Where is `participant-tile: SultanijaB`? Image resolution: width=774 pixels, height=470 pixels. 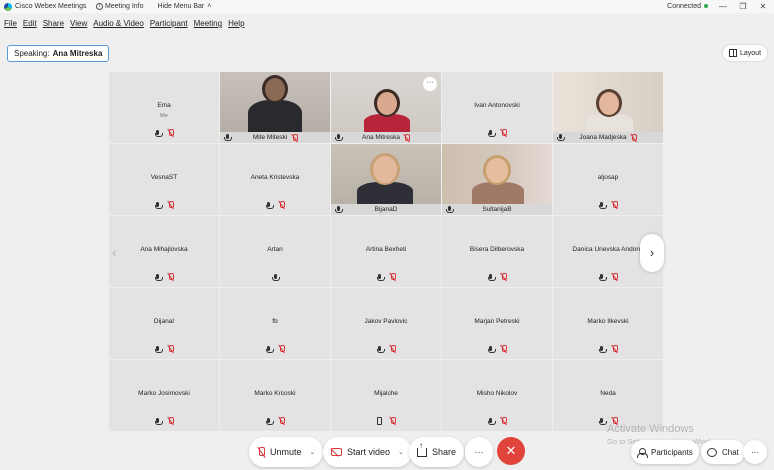 participant-tile: SultanijaB is located at coordinates (497, 179).